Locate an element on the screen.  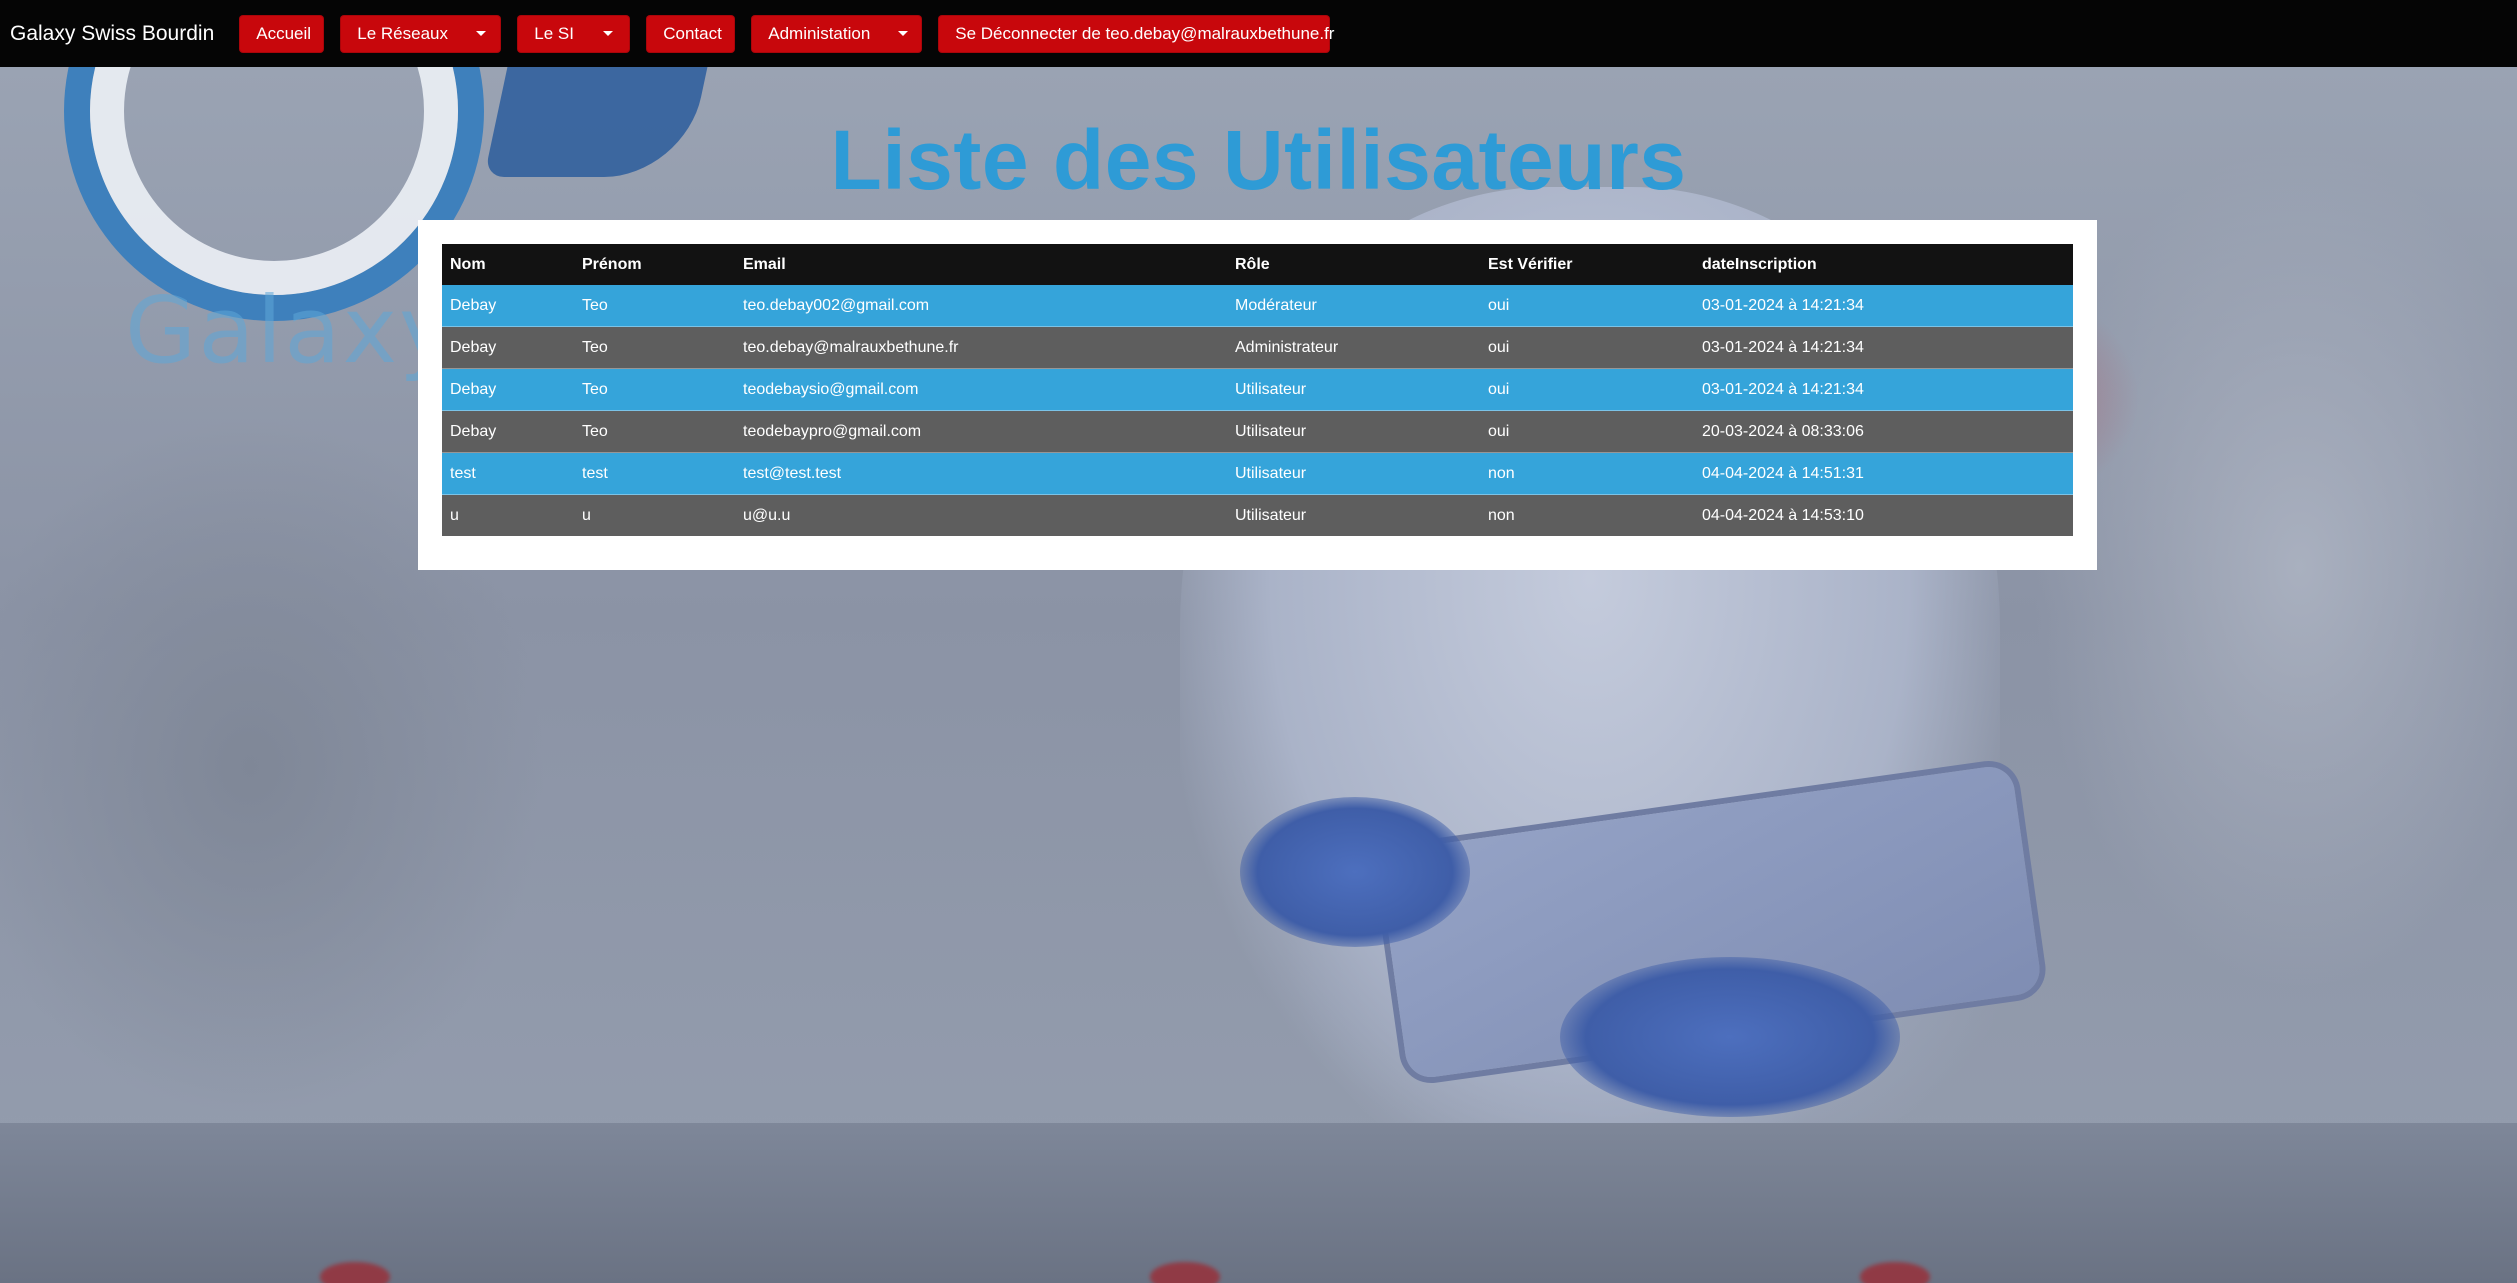
nav-contact-label: Contact is located at coordinates (692, 33).